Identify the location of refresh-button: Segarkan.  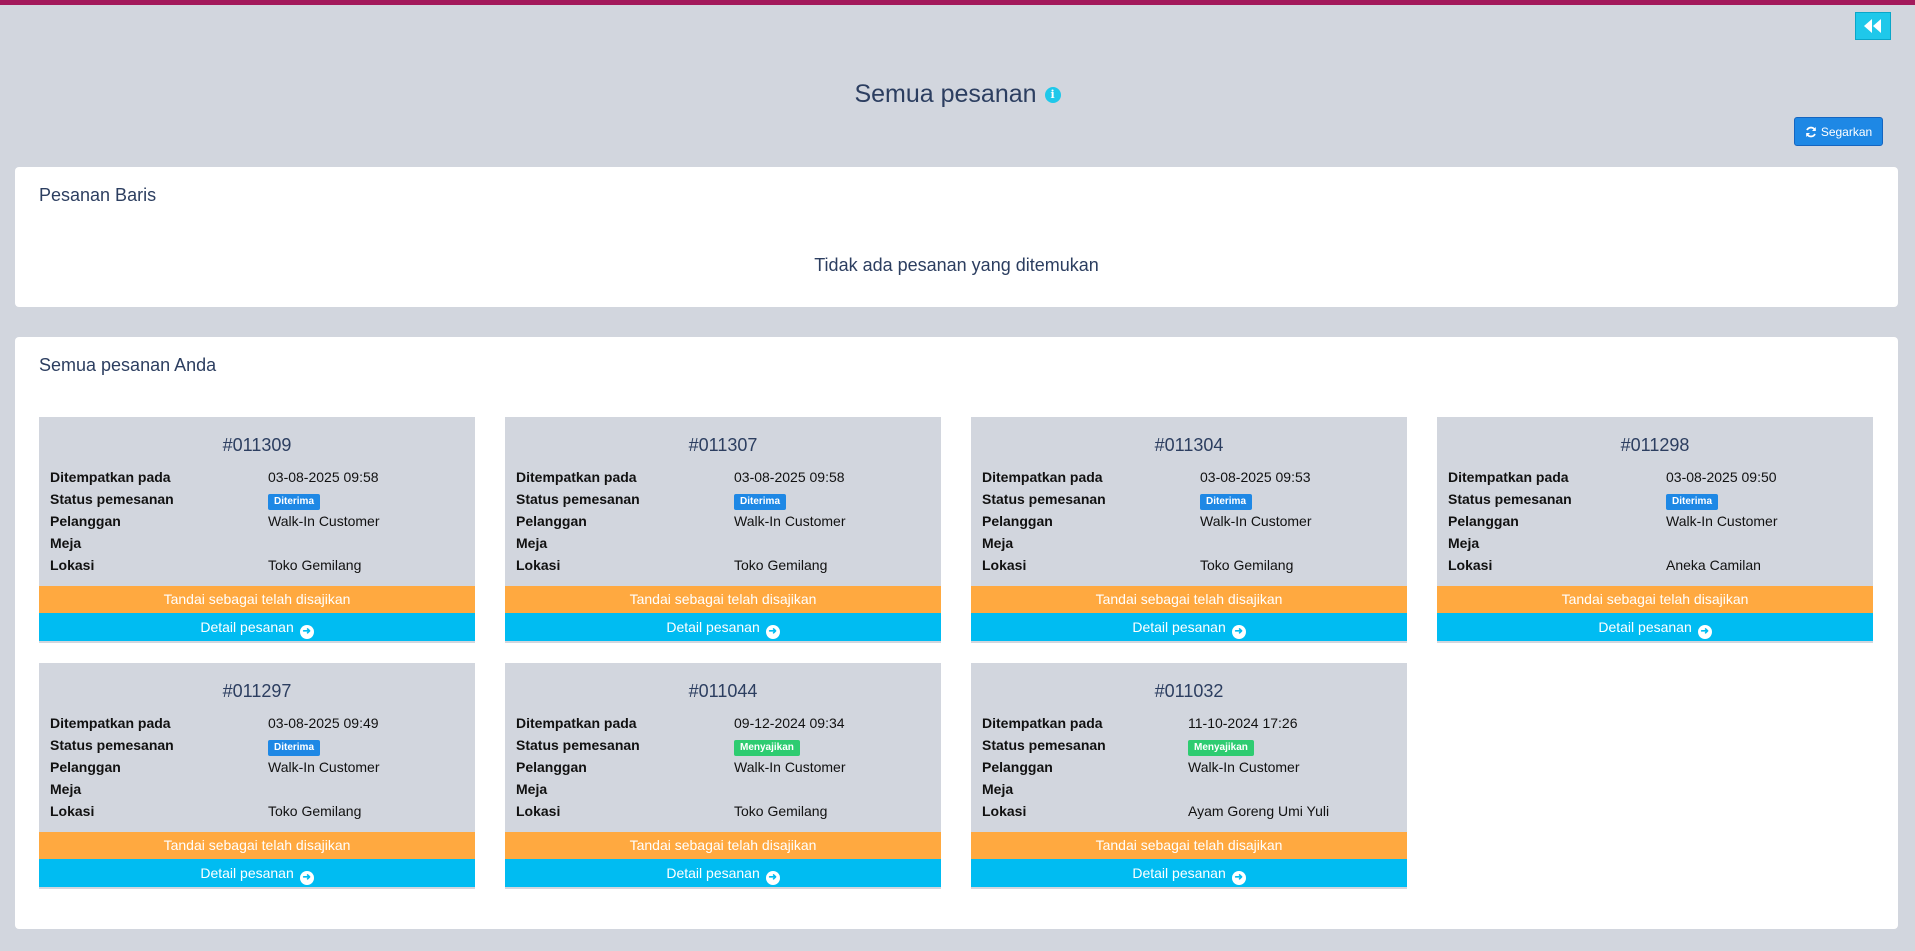
(1838, 131).